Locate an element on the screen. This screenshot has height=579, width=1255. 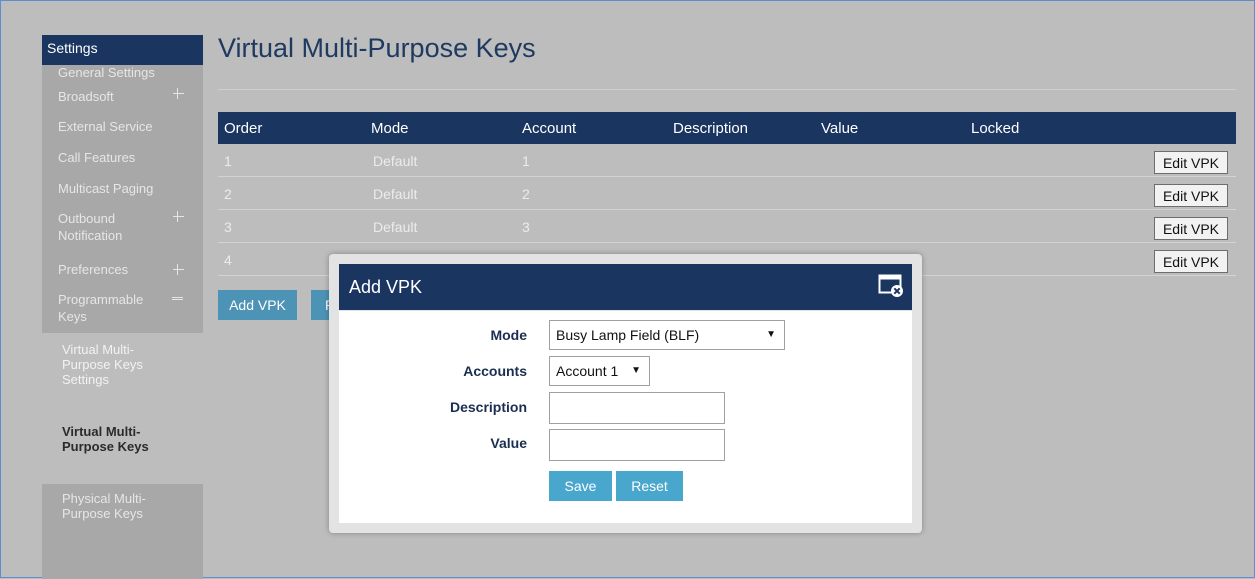
accounts-select: Account 1 ▼ is located at coordinates (599, 371).